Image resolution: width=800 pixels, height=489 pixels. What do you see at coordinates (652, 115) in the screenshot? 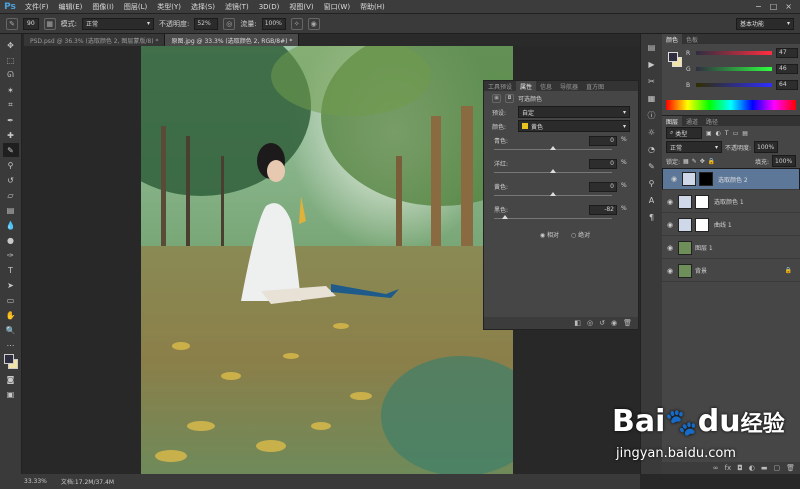
I see `info-icon: ⓘ` at bounding box center [652, 115].